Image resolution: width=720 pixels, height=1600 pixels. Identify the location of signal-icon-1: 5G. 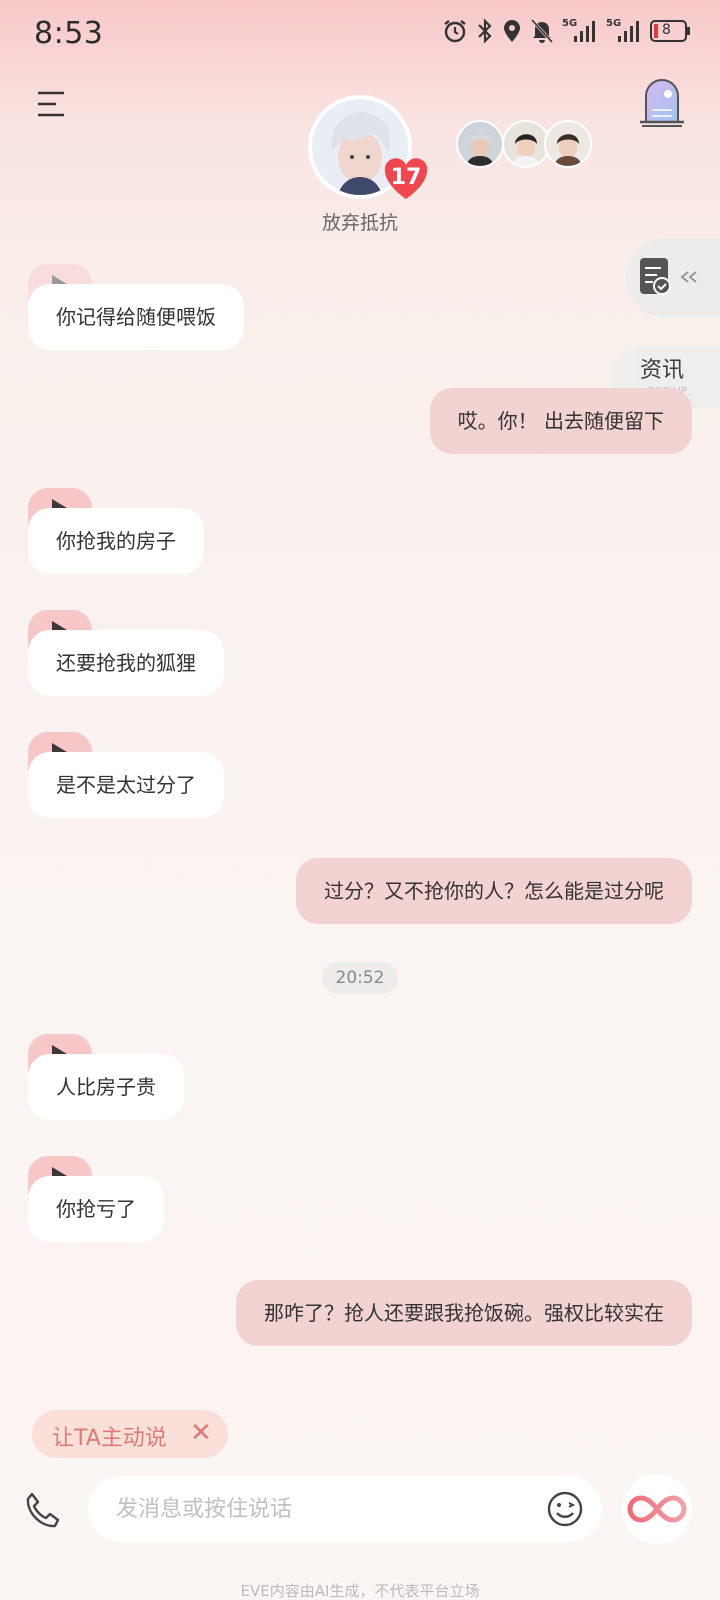
(580, 31).